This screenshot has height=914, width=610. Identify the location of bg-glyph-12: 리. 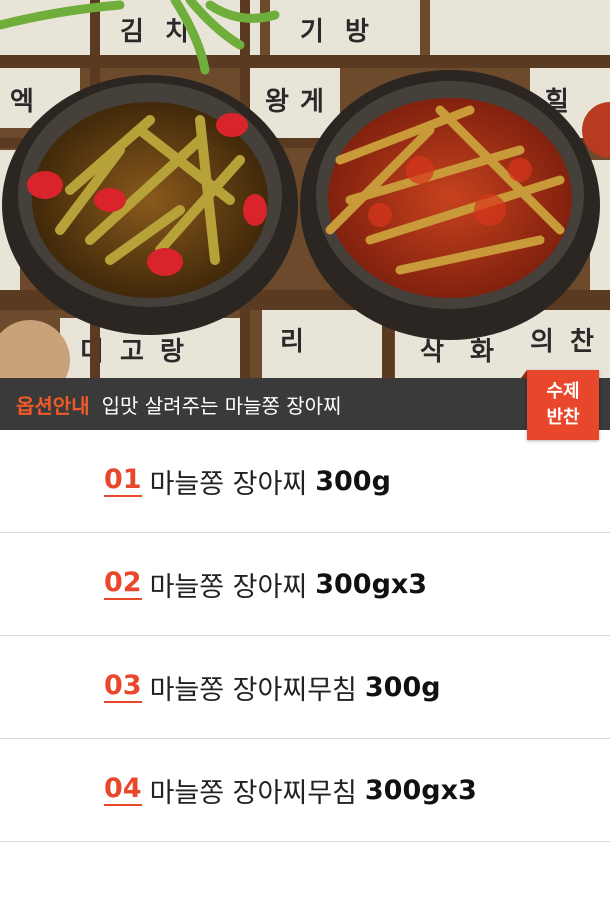
(292, 342).